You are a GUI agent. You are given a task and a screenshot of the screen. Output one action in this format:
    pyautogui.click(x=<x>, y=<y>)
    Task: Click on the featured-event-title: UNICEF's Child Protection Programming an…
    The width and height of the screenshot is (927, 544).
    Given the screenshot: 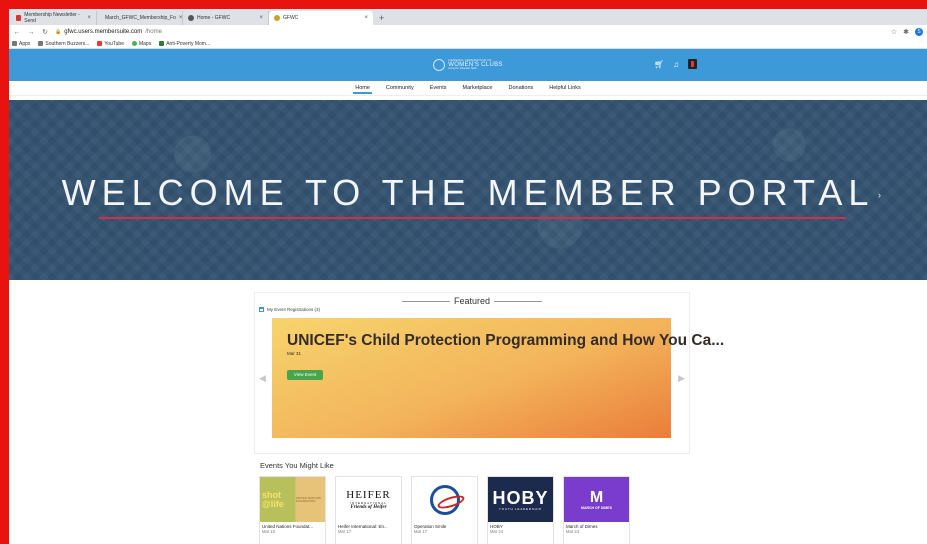 What is the action you would take?
    pyautogui.click(x=506, y=340)
    